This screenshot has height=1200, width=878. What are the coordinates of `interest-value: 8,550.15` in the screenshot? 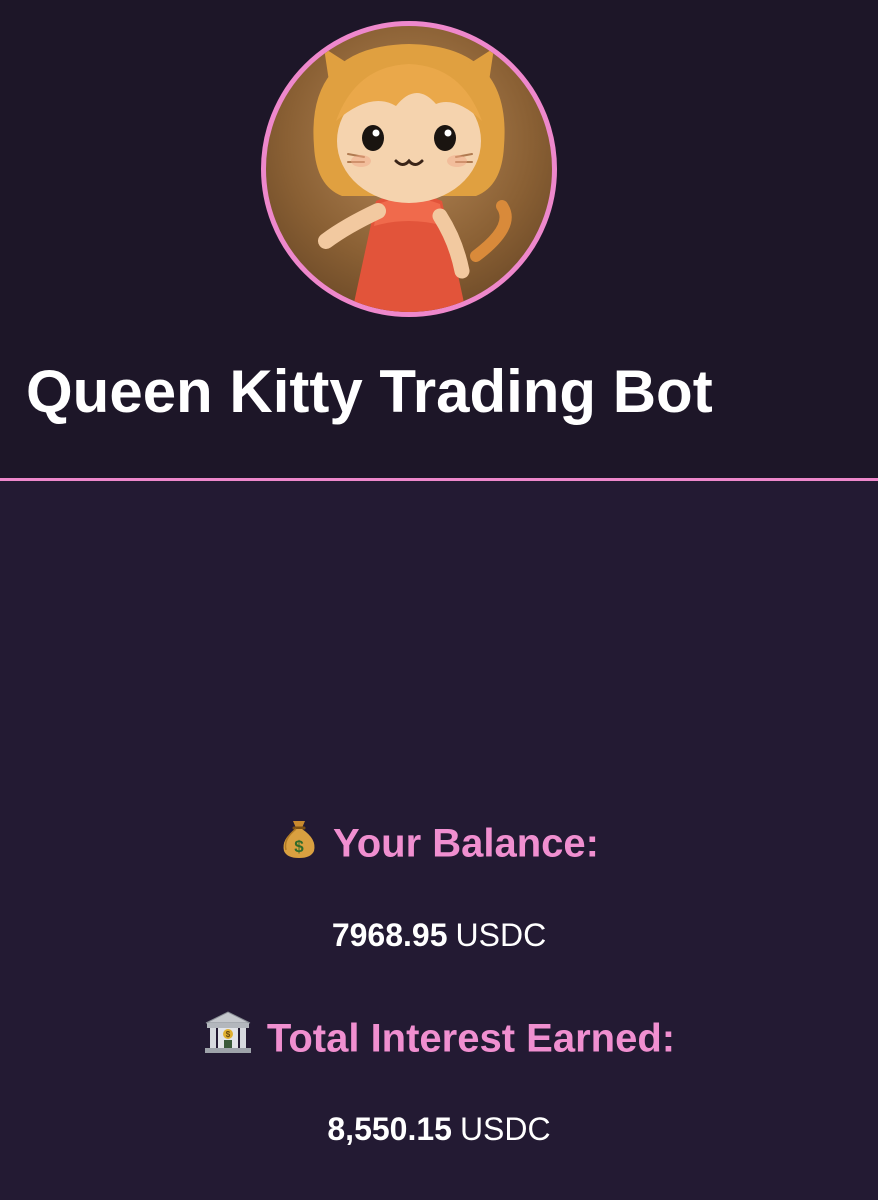 It's located at (389, 1129).